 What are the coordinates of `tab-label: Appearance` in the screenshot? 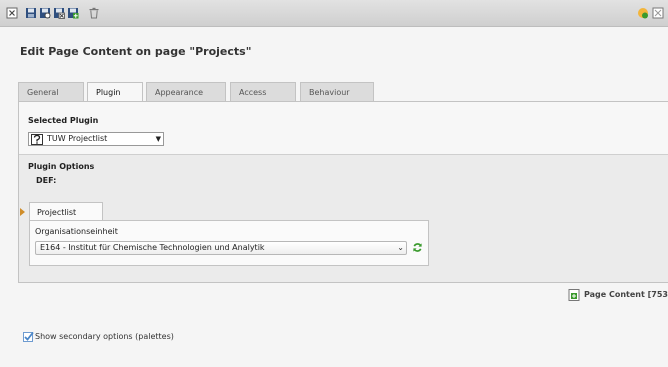 It's located at (179, 92).